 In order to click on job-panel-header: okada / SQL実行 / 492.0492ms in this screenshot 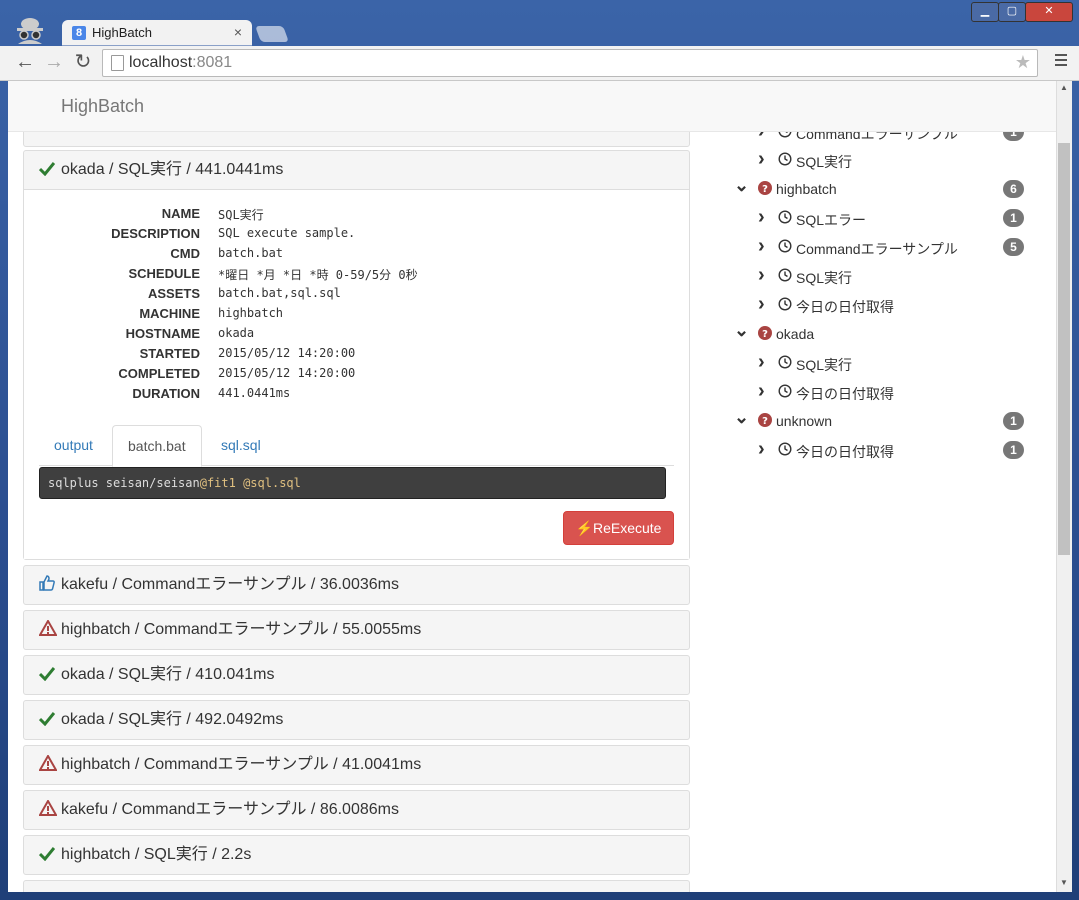, I will do `click(356, 720)`.